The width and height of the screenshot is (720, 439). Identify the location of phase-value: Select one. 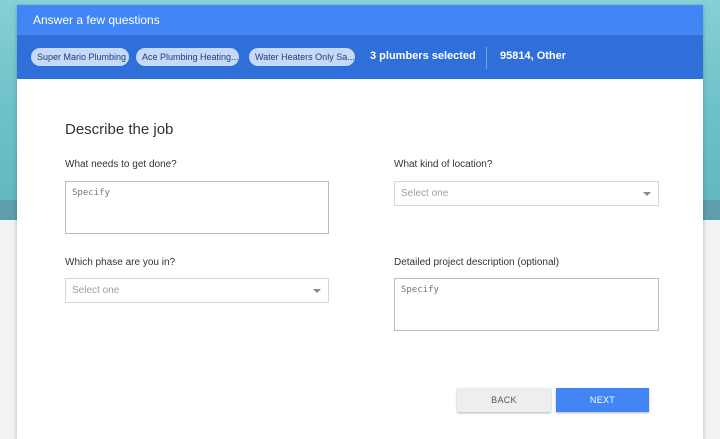
(96, 290).